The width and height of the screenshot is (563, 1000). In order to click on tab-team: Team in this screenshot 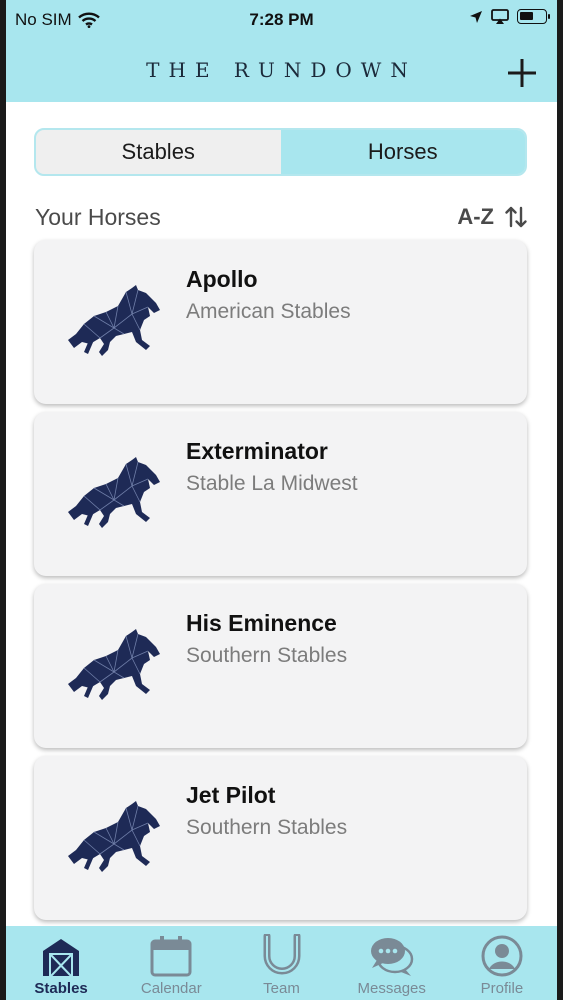, I will do `click(281, 963)`.